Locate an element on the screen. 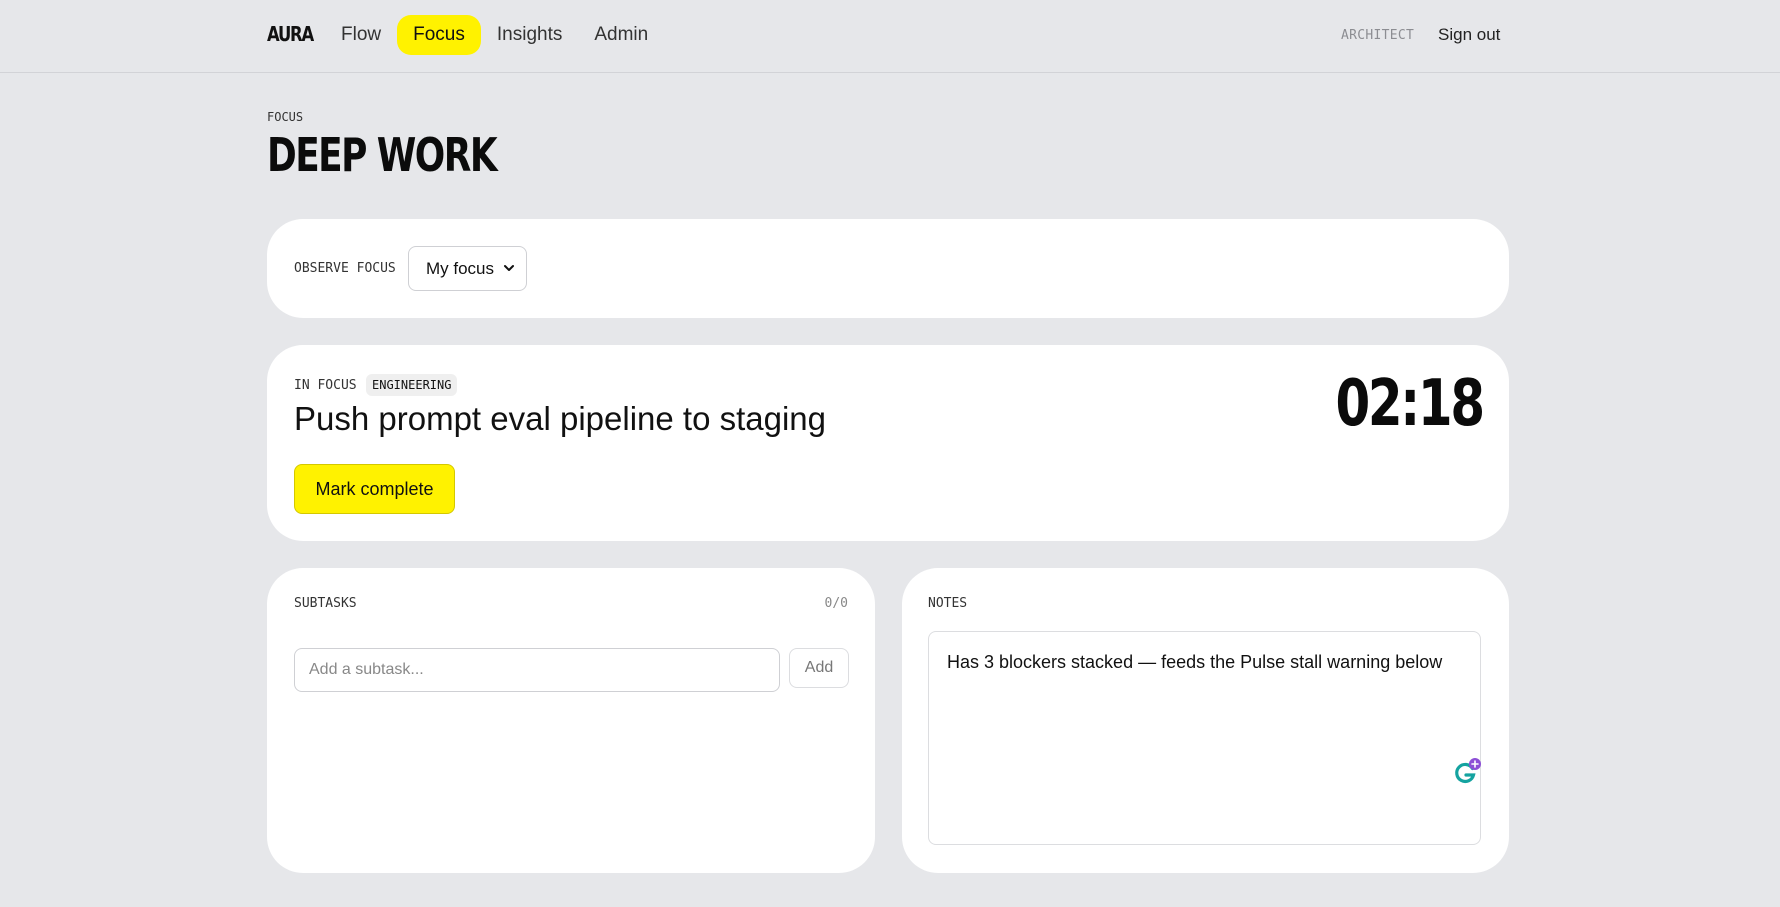  page-eyebrow: FOCUS is located at coordinates (285, 117).